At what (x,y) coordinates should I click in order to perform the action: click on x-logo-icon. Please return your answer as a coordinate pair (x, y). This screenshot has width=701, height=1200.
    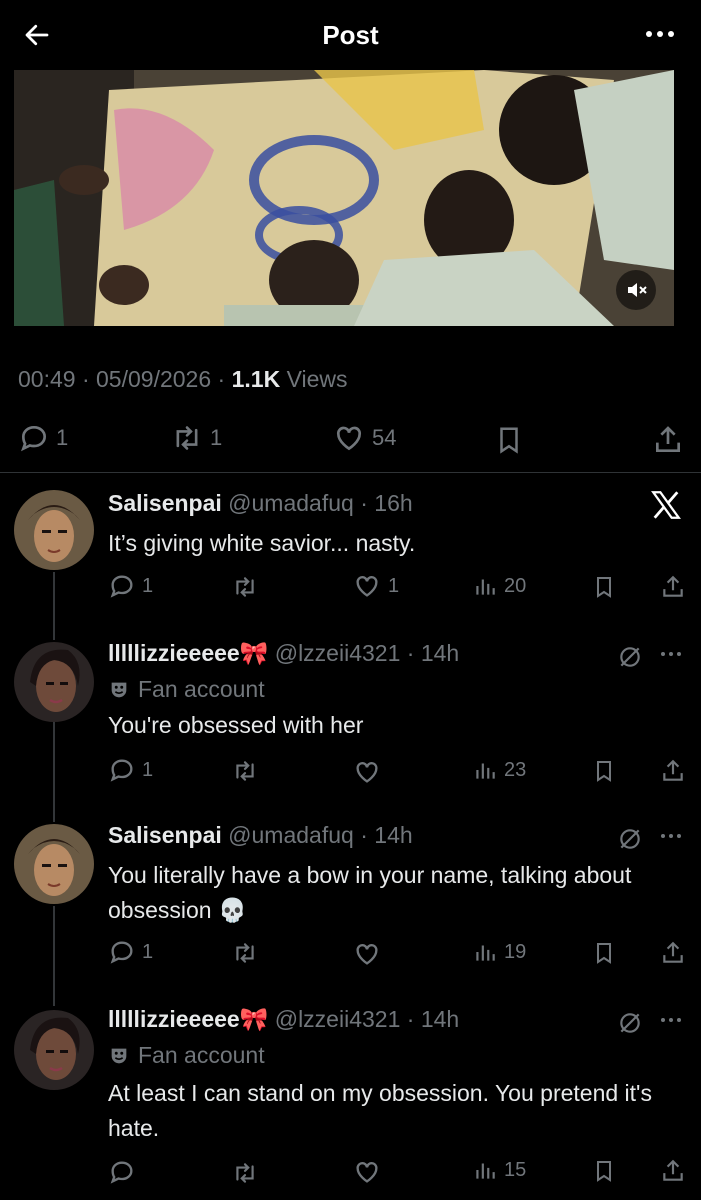
    Looking at the image, I should click on (666, 505).